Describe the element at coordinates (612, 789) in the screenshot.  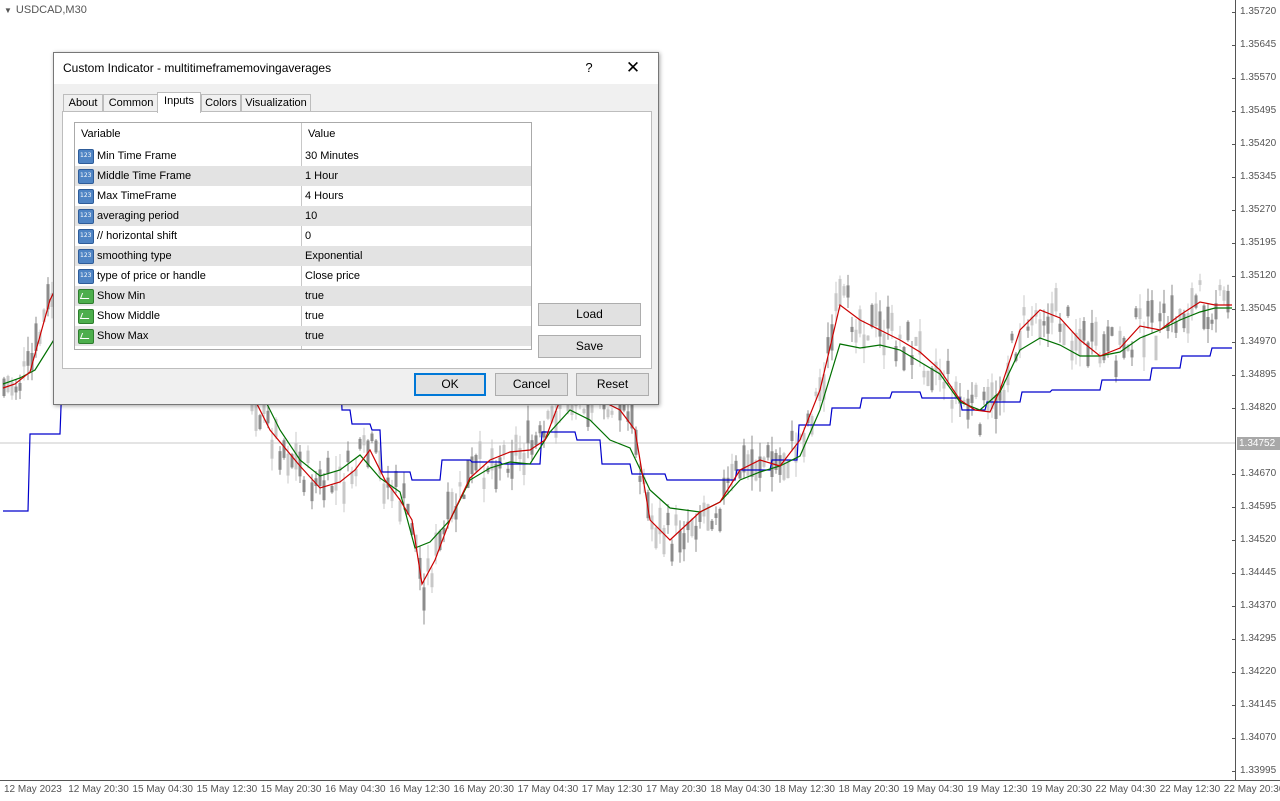
I see `time-tick-label: 17 May 12:30` at that location.